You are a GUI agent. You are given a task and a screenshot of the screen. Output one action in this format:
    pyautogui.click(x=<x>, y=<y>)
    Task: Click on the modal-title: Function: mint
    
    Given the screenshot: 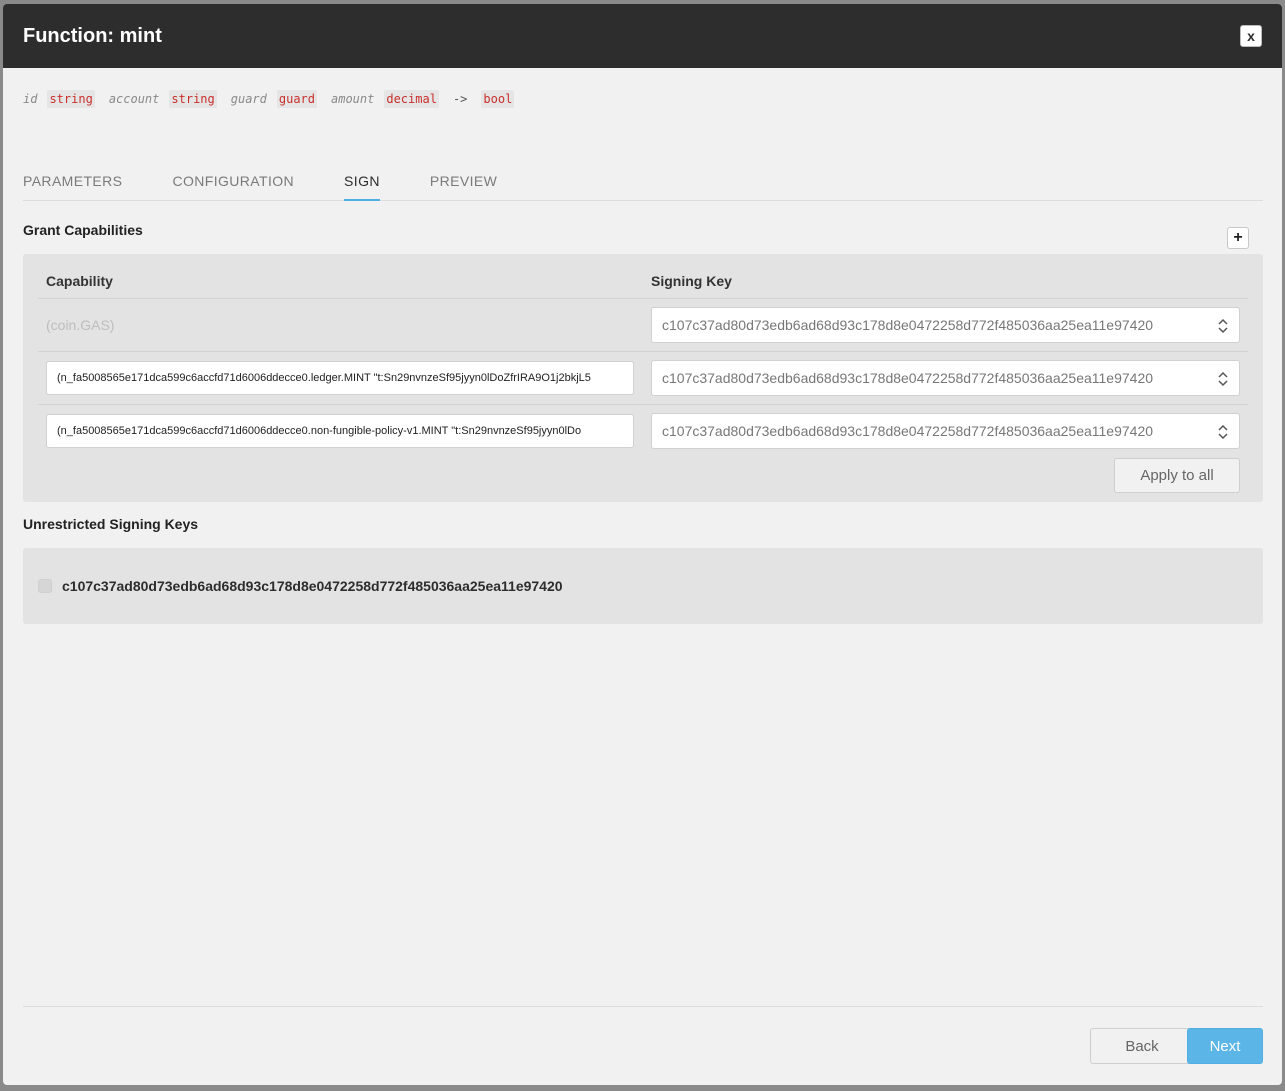 What is the action you would take?
    pyautogui.click(x=92, y=35)
    